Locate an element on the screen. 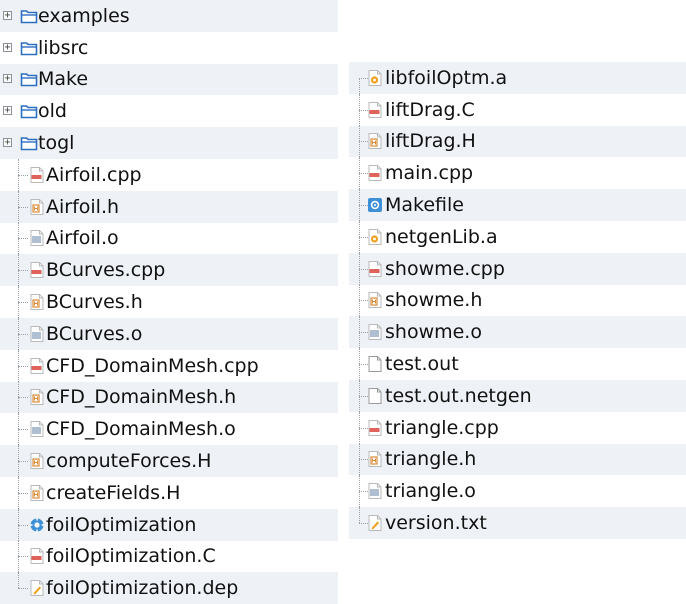 The image size is (686, 604). tree-file-item: foilOptimization is located at coordinates (169, 524).